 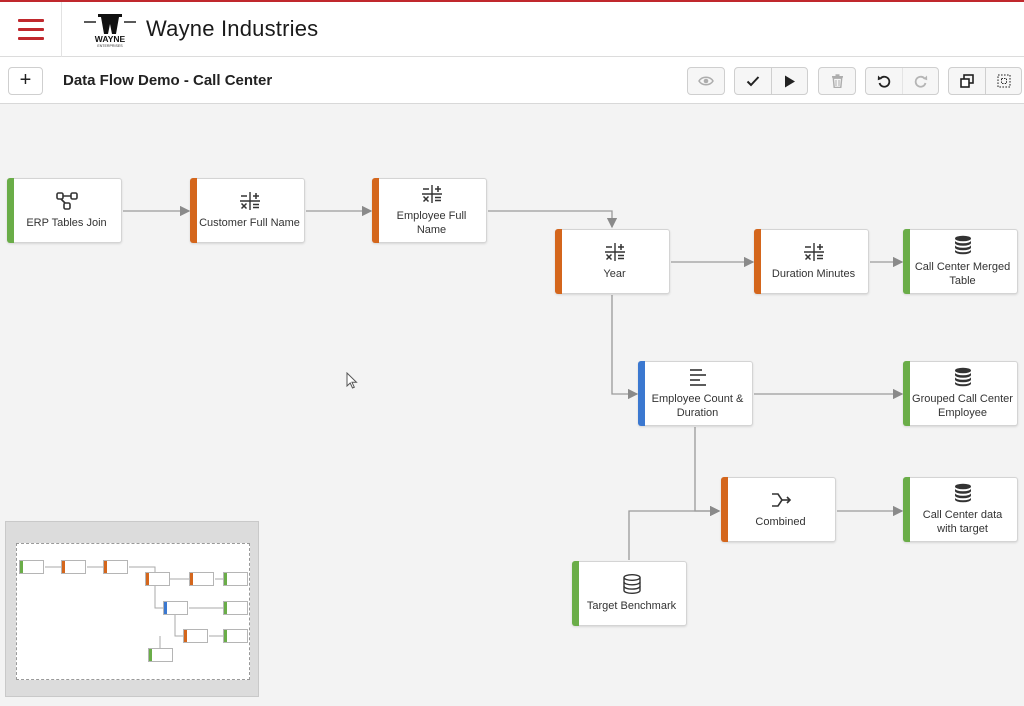 I want to click on node-target-benchmark: Target Benchmark, so click(x=629, y=593).